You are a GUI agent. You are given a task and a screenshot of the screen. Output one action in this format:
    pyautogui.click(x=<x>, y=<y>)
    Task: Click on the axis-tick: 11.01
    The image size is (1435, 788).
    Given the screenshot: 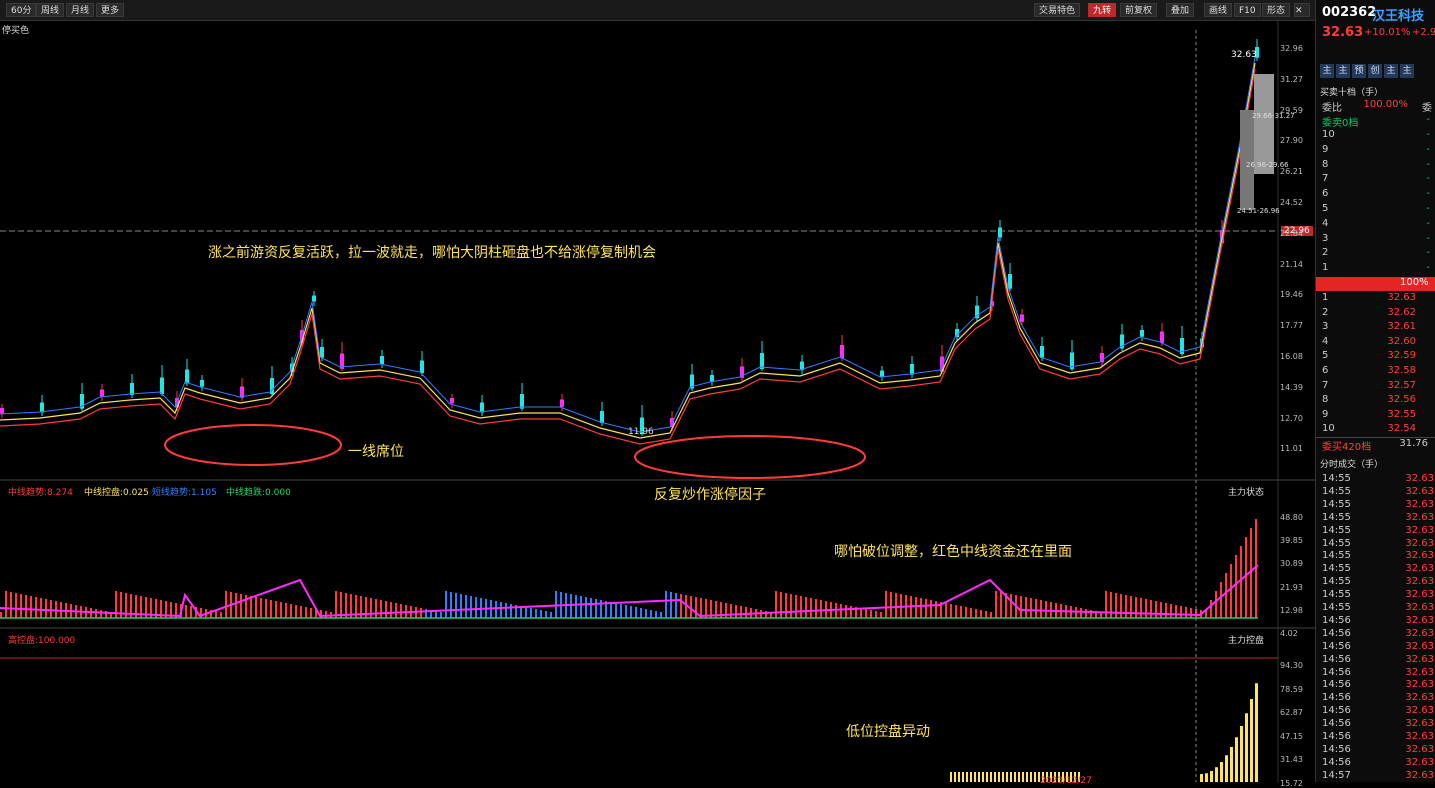 What is the action you would take?
    pyautogui.click(x=1291, y=449)
    